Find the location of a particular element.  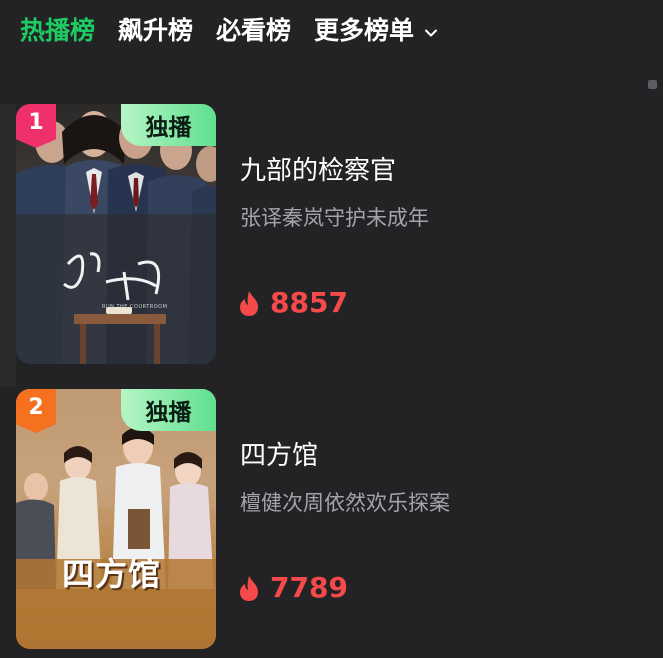

heat-score: 7789 is located at coordinates (293, 588).